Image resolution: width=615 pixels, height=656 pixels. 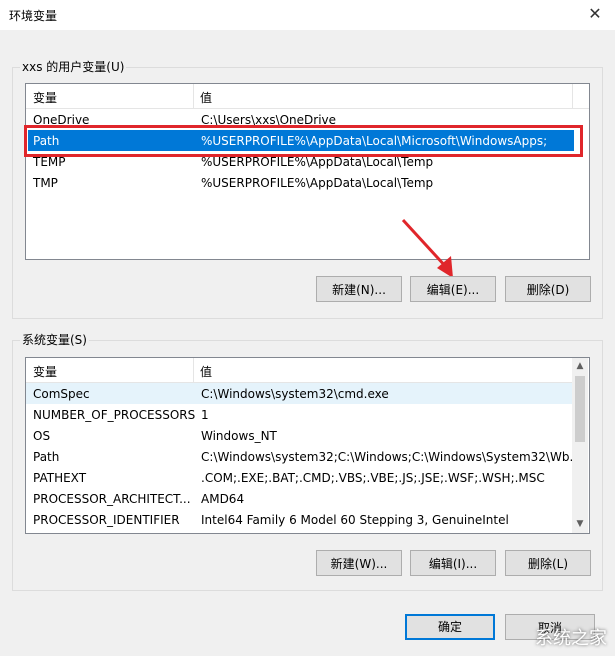 What do you see at coordinates (205, 415) in the screenshot?
I see `variable-value: 1` at bounding box center [205, 415].